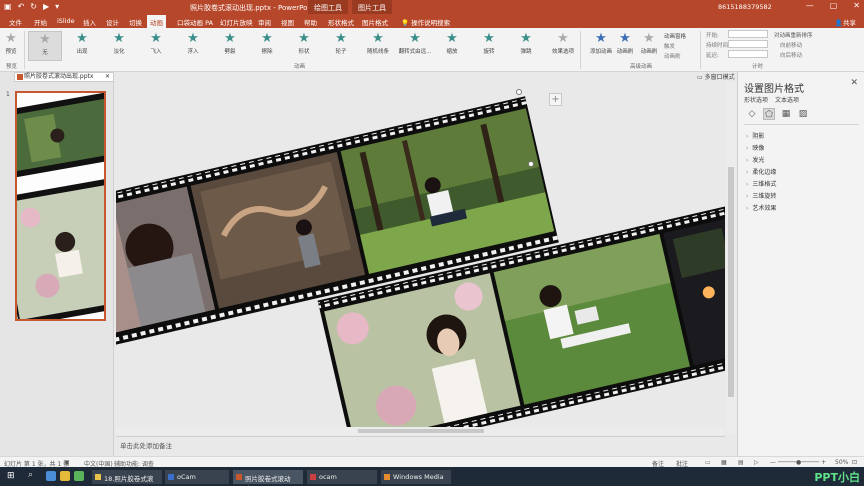 This screenshot has width=864, height=486. Describe the element at coordinates (107, 77) in the screenshot. I see `close-tab-icon: ✕` at that location.